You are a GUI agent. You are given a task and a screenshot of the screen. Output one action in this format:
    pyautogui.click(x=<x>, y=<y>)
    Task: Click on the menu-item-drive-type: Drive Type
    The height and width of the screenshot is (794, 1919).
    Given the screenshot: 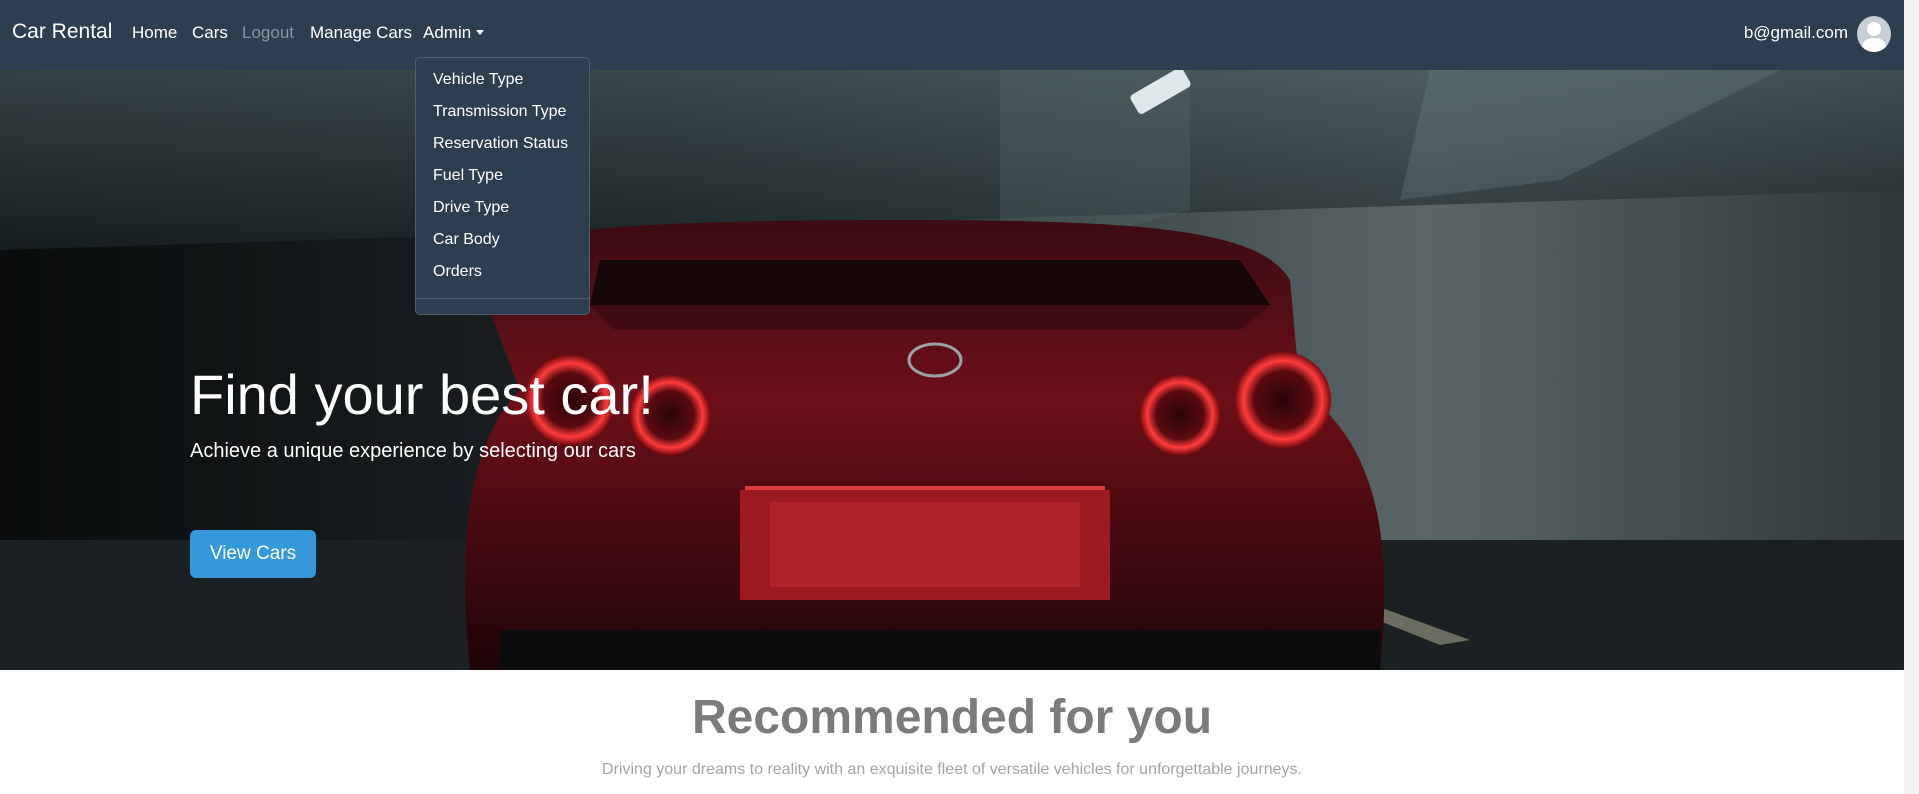 What is the action you would take?
    pyautogui.click(x=471, y=208)
    